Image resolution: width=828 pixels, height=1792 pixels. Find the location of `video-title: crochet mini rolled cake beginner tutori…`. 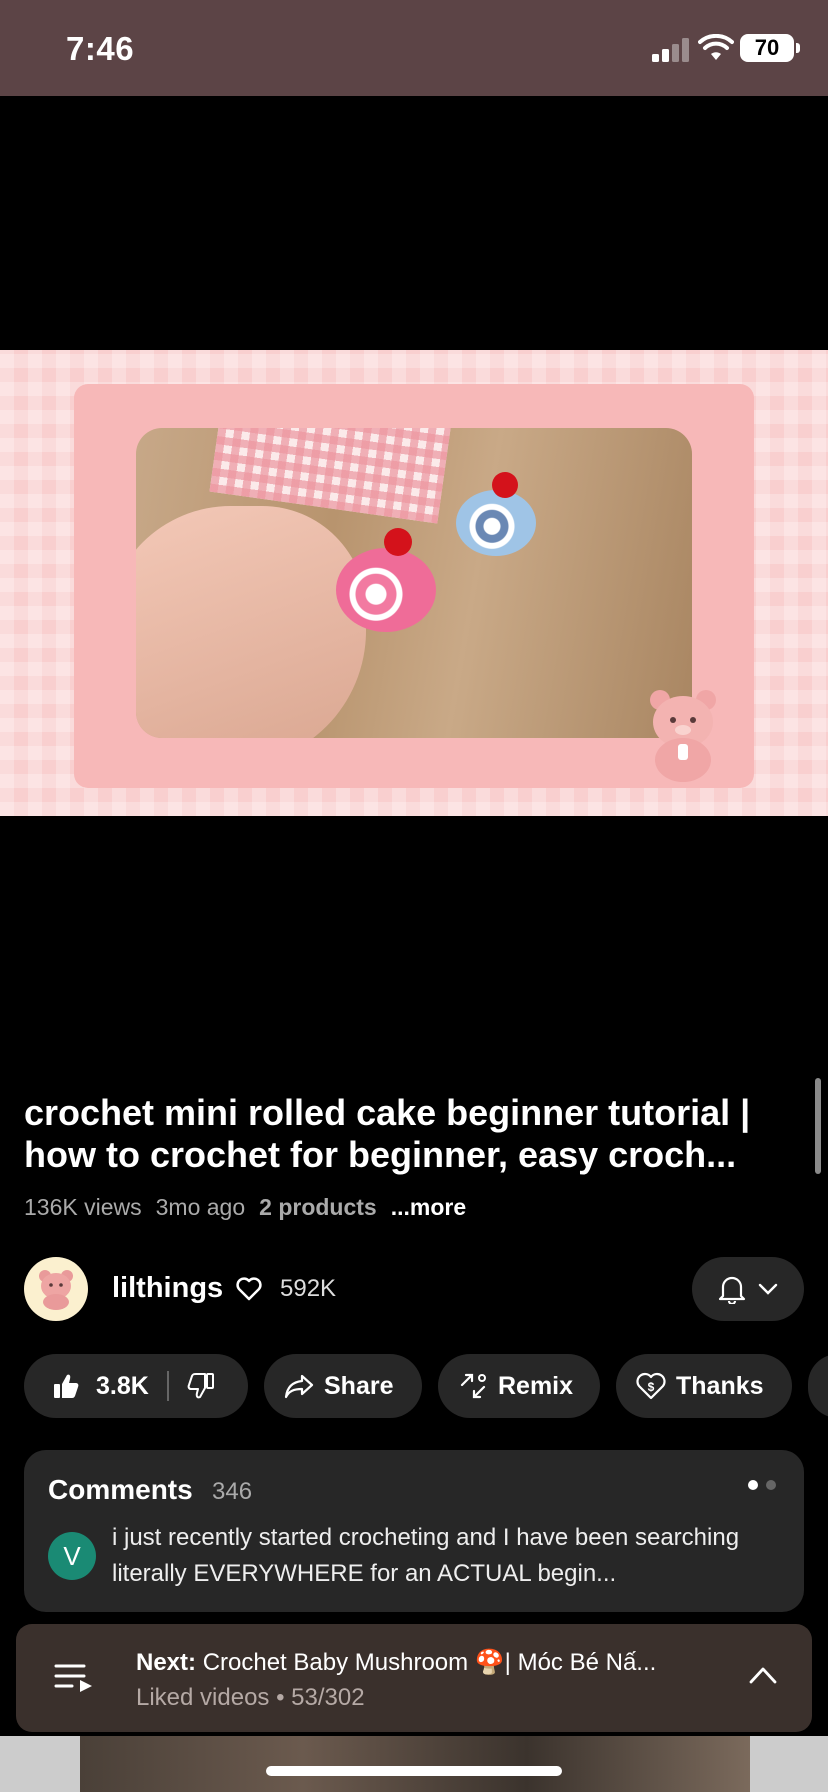

video-title: crochet mini rolled cake beginner tutori… is located at coordinates (419, 1134).